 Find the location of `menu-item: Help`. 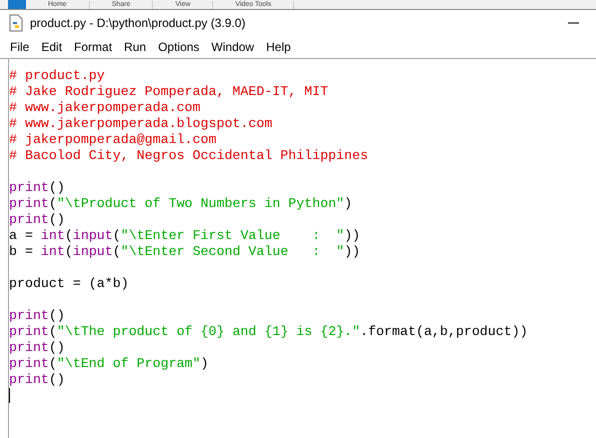

menu-item: Help is located at coordinates (278, 47).